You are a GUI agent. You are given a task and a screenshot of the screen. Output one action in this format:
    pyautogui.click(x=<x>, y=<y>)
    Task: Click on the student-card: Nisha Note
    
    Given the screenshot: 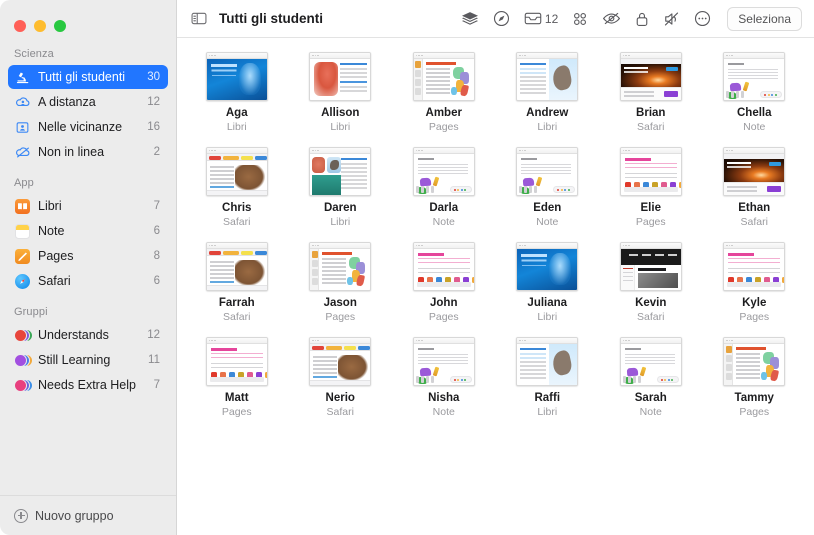 What is the action you would take?
    pyautogui.click(x=444, y=376)
    